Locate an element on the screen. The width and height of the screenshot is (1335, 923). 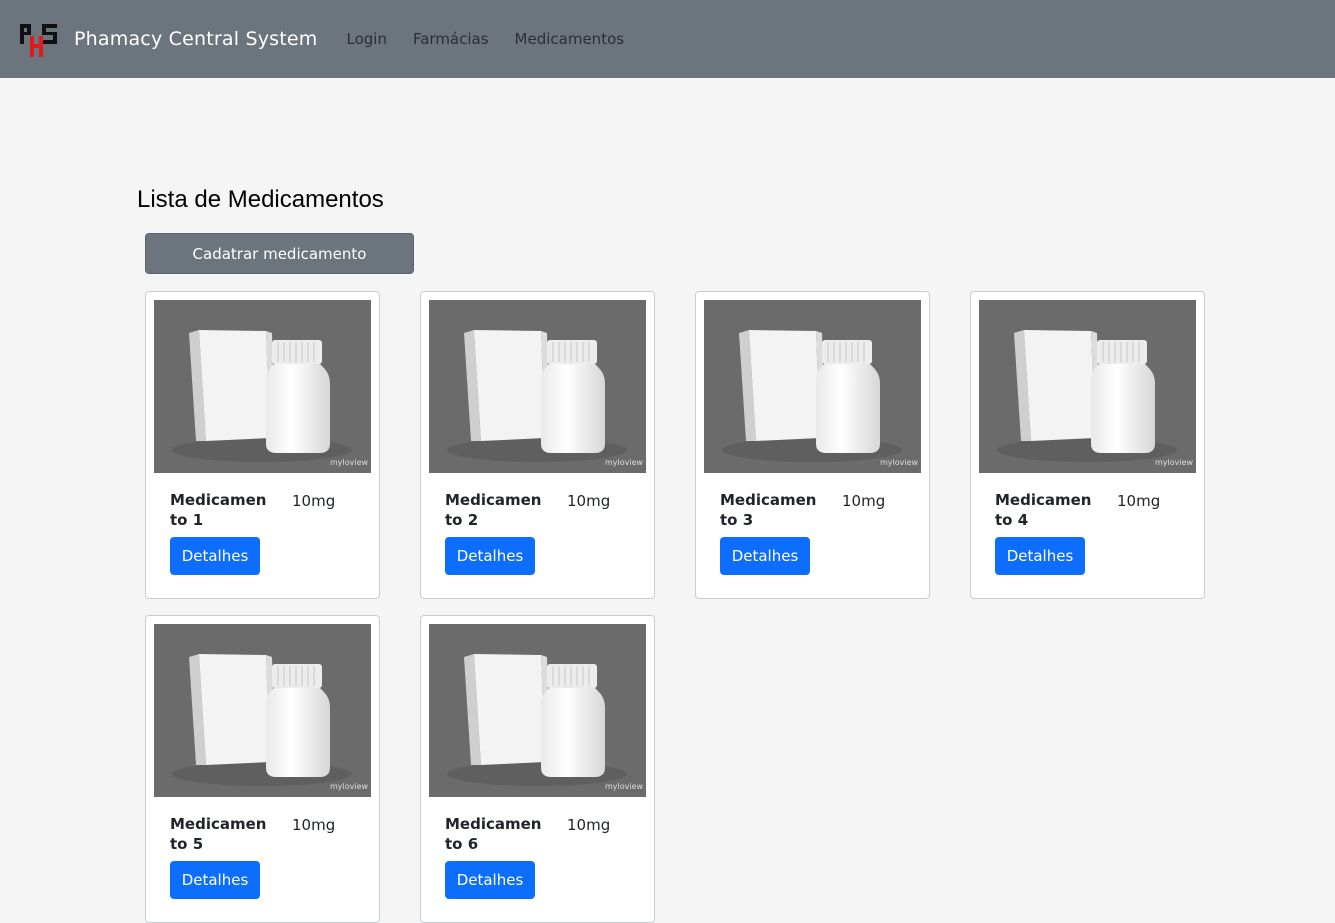
medication-name: Medicamento 2 is located at coordinates (493, 510).